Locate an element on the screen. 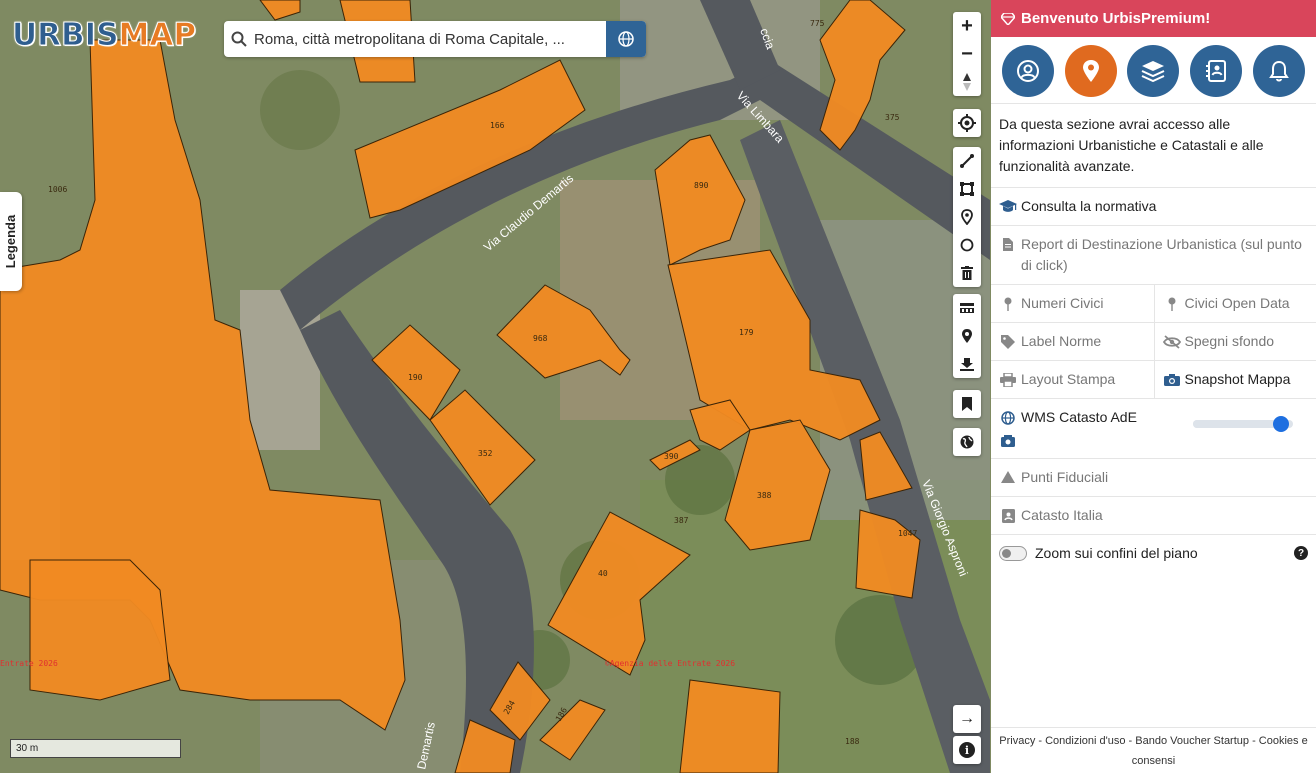  draw-circle-button is located at coordinates (967, 245).